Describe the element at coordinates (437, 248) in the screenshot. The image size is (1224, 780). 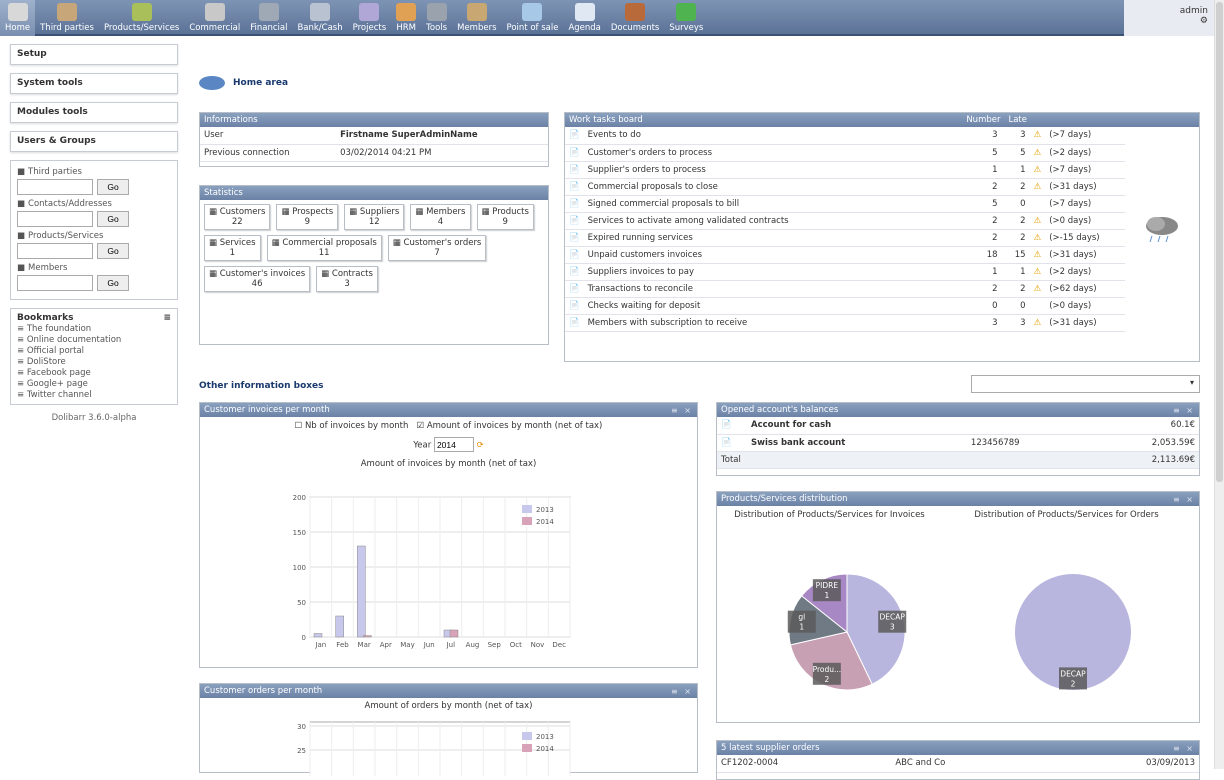
I see `stat-tile: ▦ Customer's orders 7` at that location.